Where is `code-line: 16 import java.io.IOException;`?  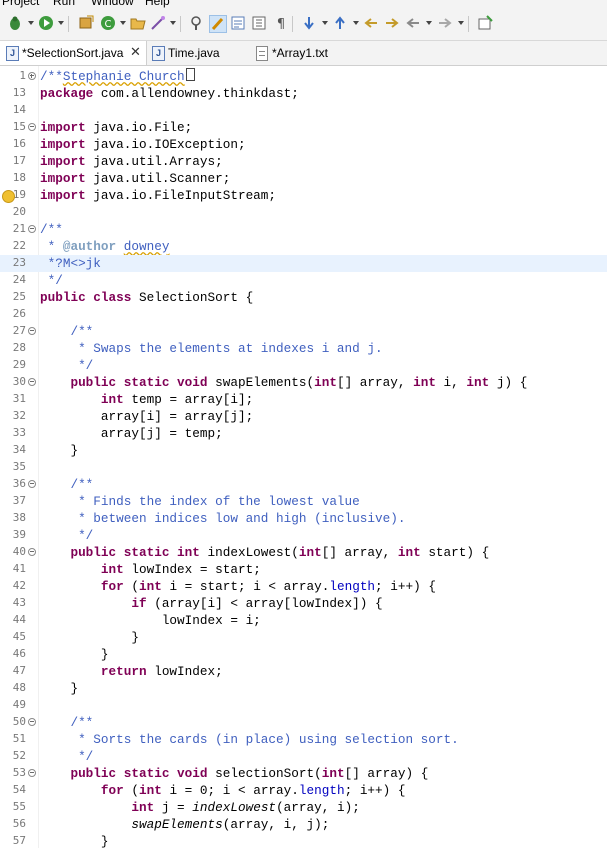 code-line: 16 import java.io.IOException; is located at coordinates (303, 144).